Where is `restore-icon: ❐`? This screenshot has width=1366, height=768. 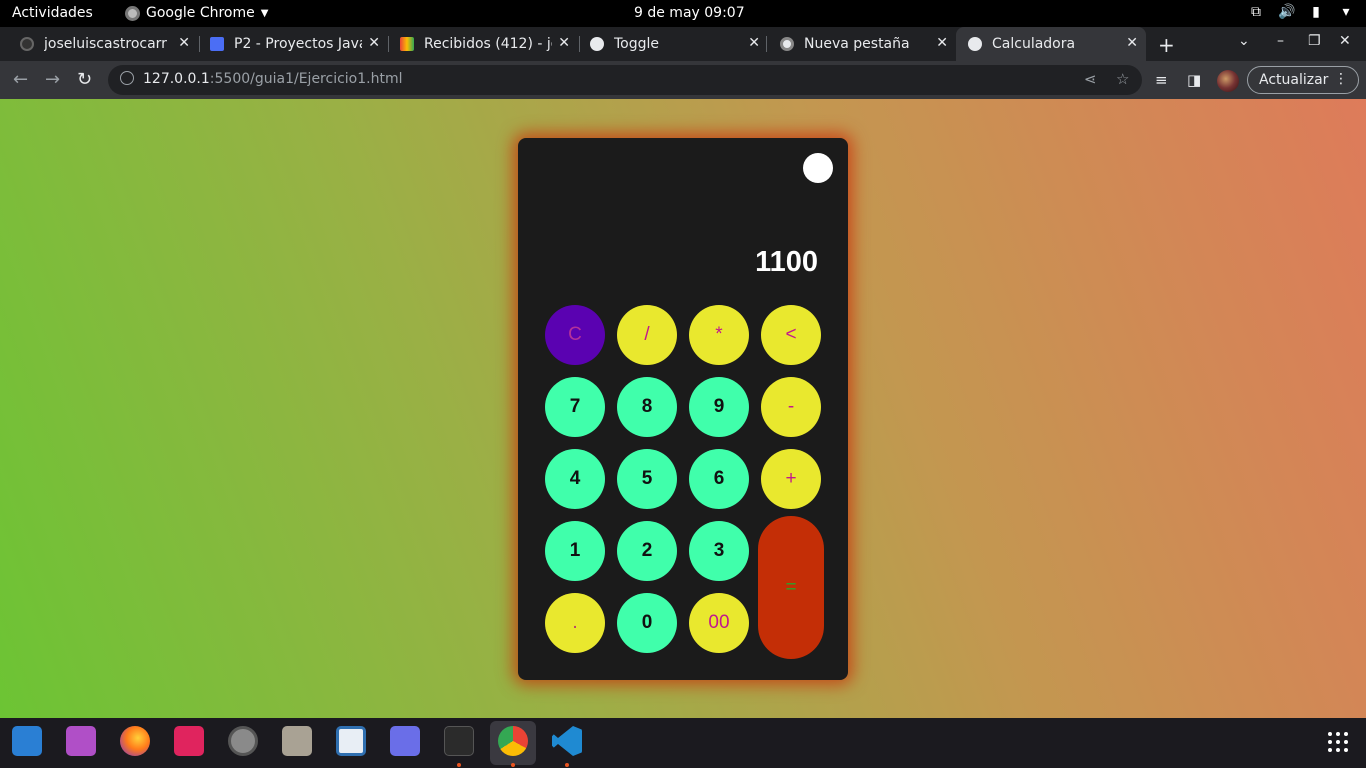 restore-icon: ❐ is located at coordinates (1314, 41).